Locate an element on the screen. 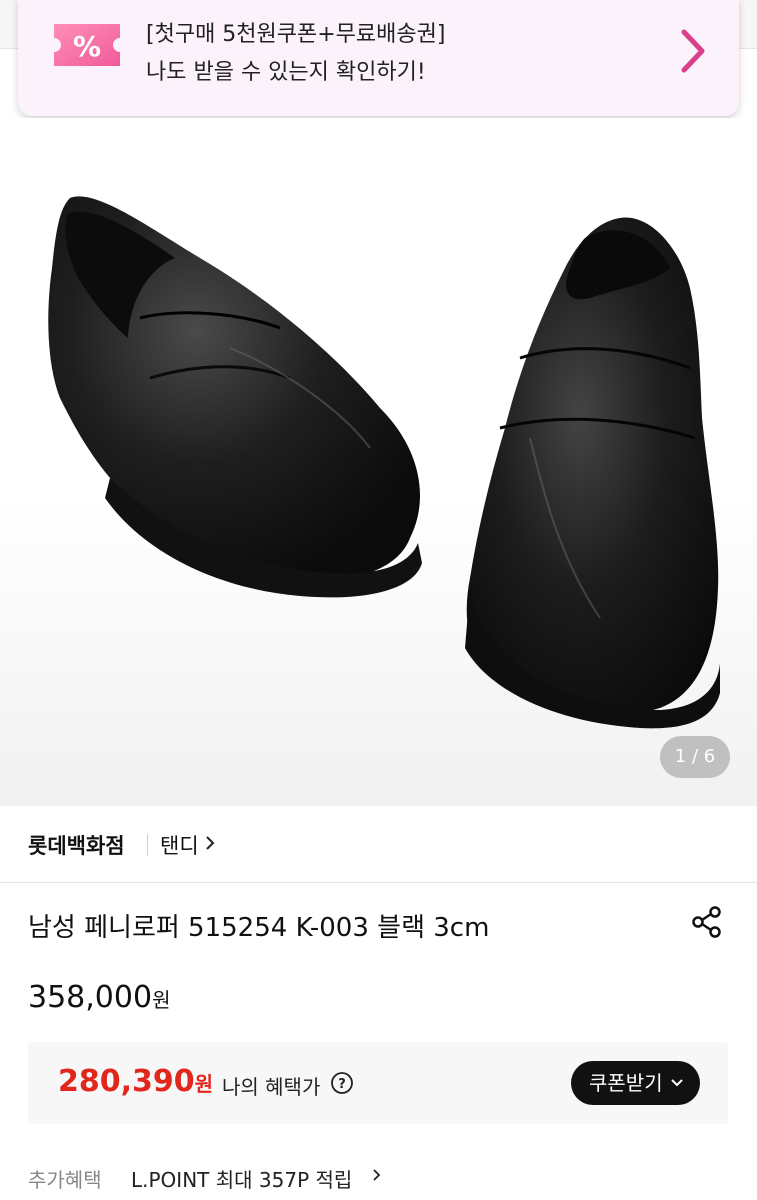 This screenshot has height=1200, width=757. share-icon is located at coordinates (707, 922).